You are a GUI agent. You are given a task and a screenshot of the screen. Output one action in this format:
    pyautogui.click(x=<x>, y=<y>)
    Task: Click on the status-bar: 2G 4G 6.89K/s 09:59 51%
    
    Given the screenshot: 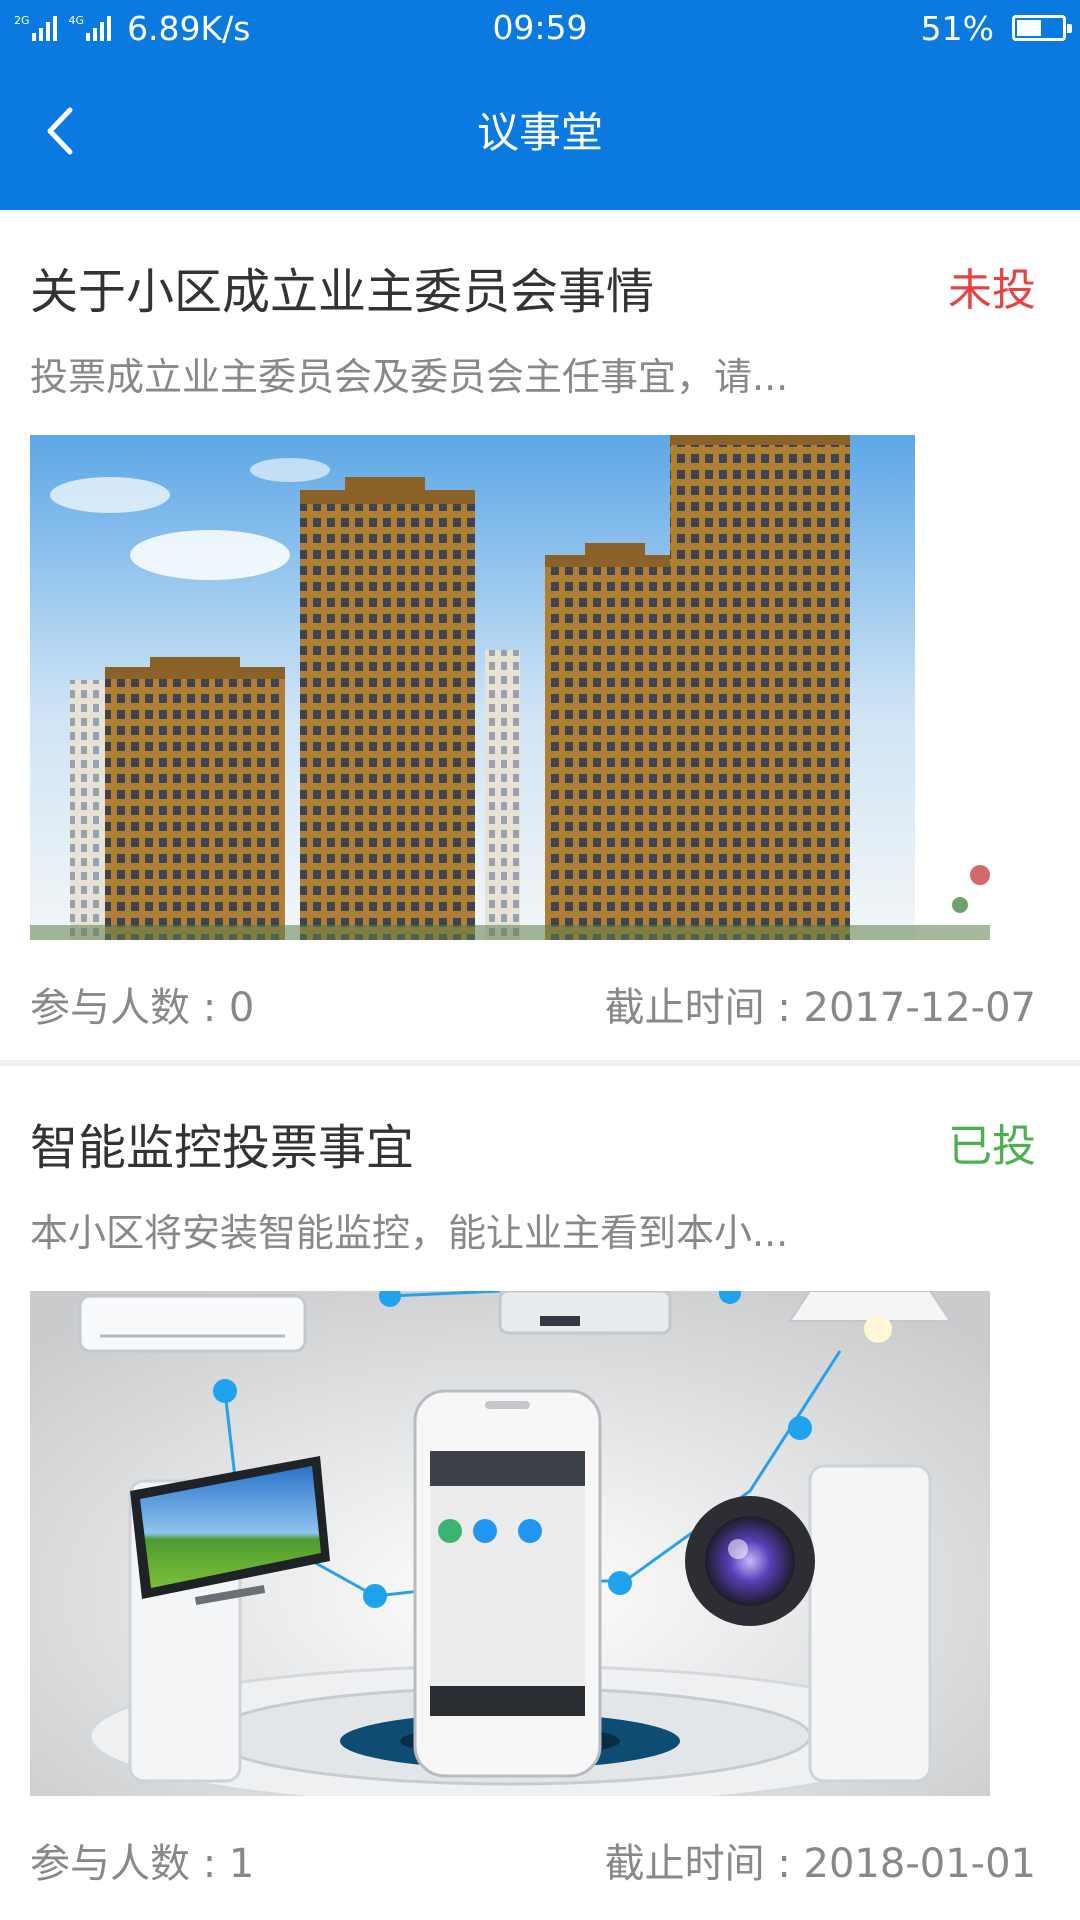 What is the action you would take?
    pyautogui.click(x=540, y=28)
    